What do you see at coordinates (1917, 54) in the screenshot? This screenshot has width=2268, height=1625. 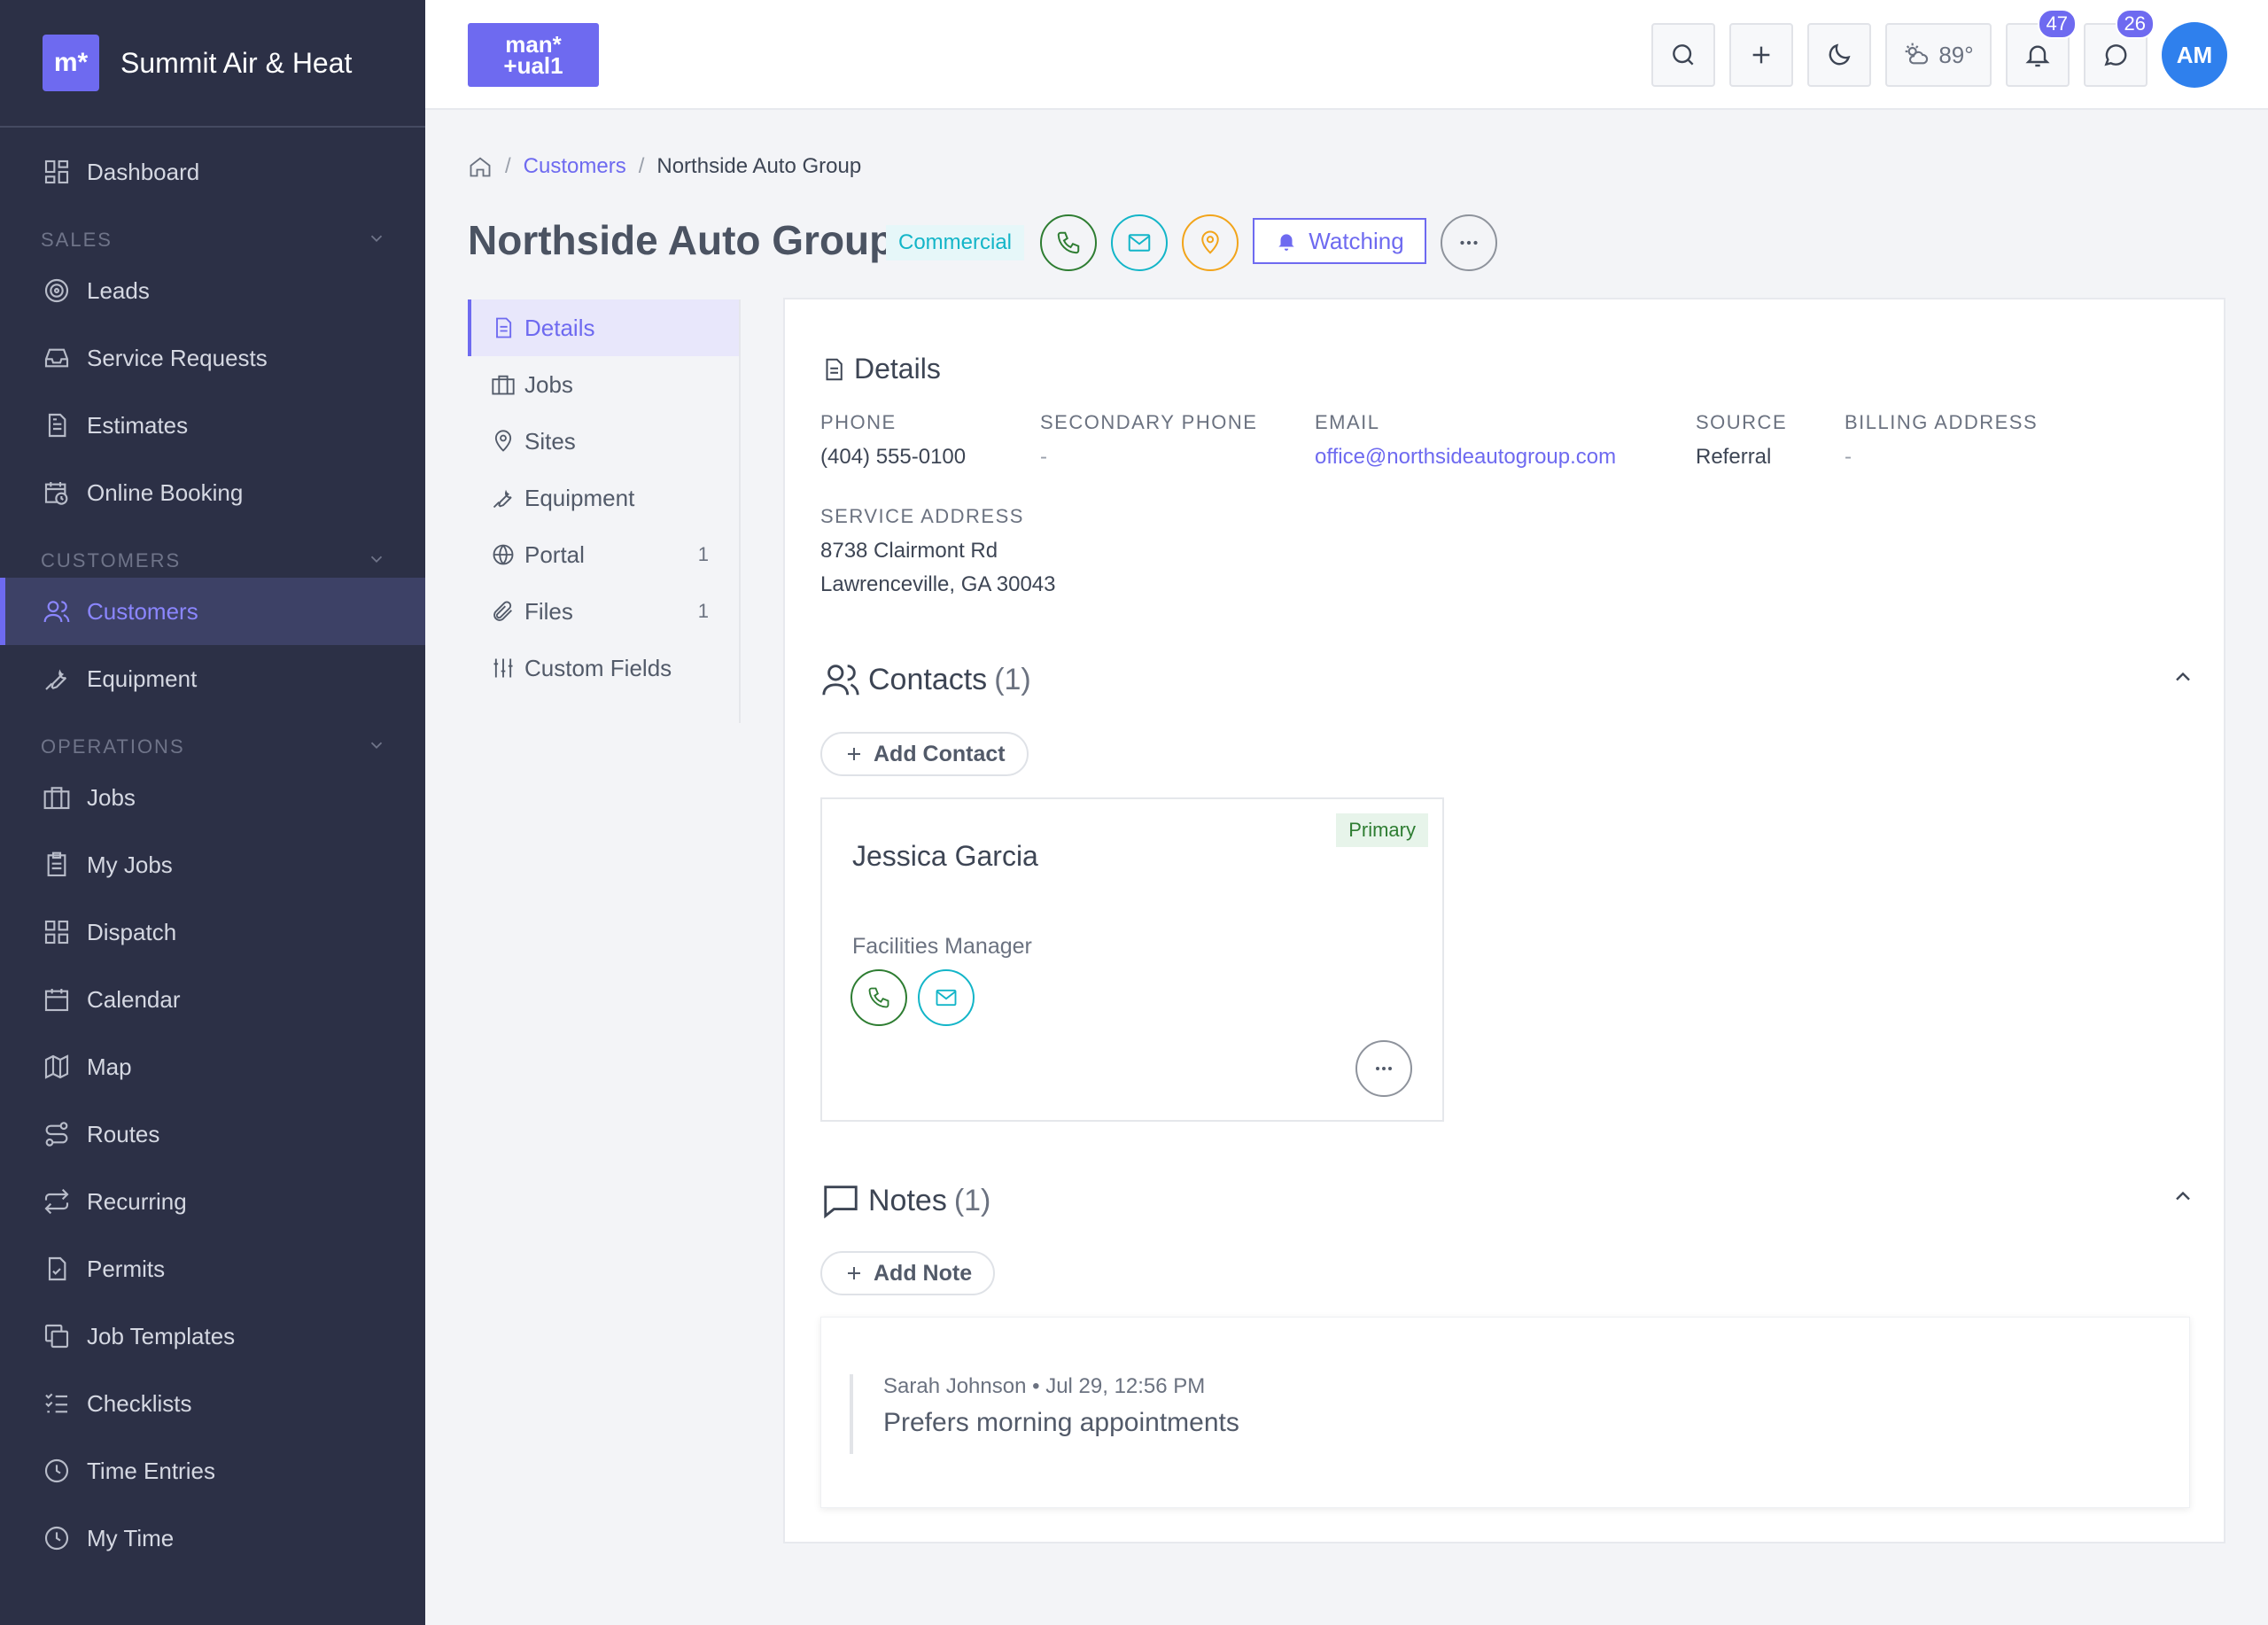 I see `weather-icon` at bounding box center [1917, 54].